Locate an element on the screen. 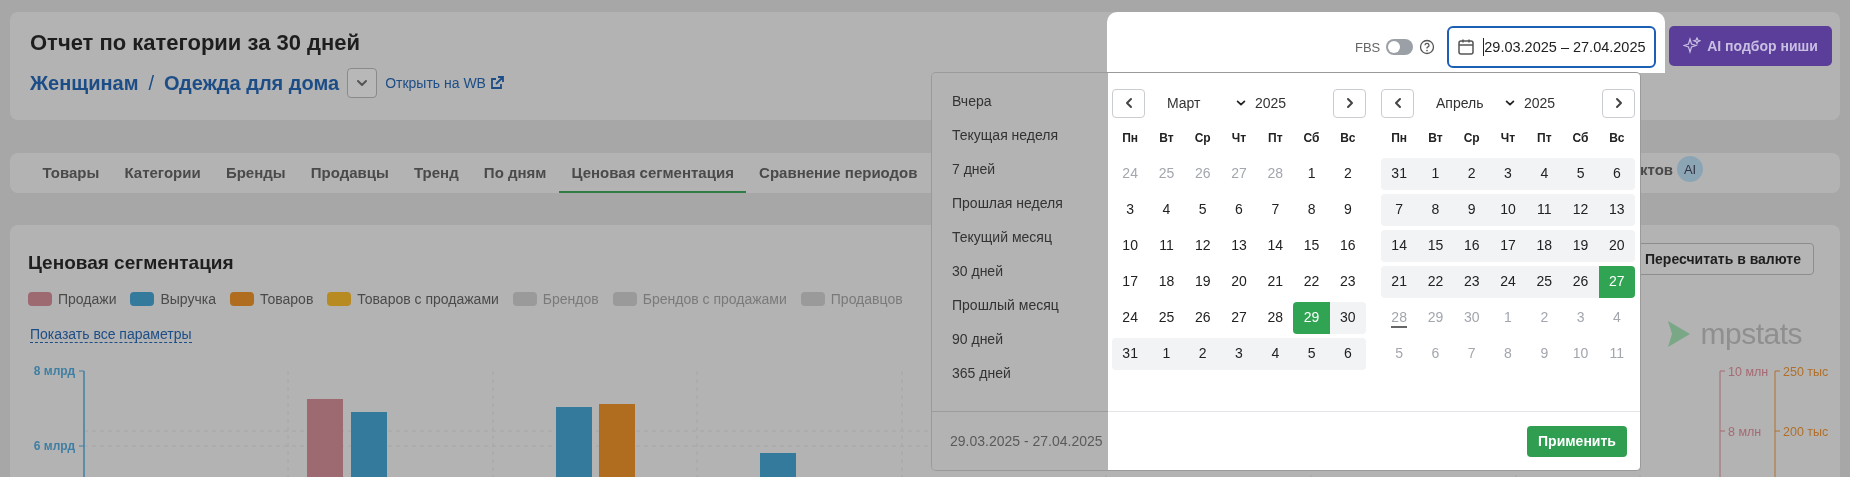  breadcrumb-link: Женщинам is located at coordinates (84, 83).